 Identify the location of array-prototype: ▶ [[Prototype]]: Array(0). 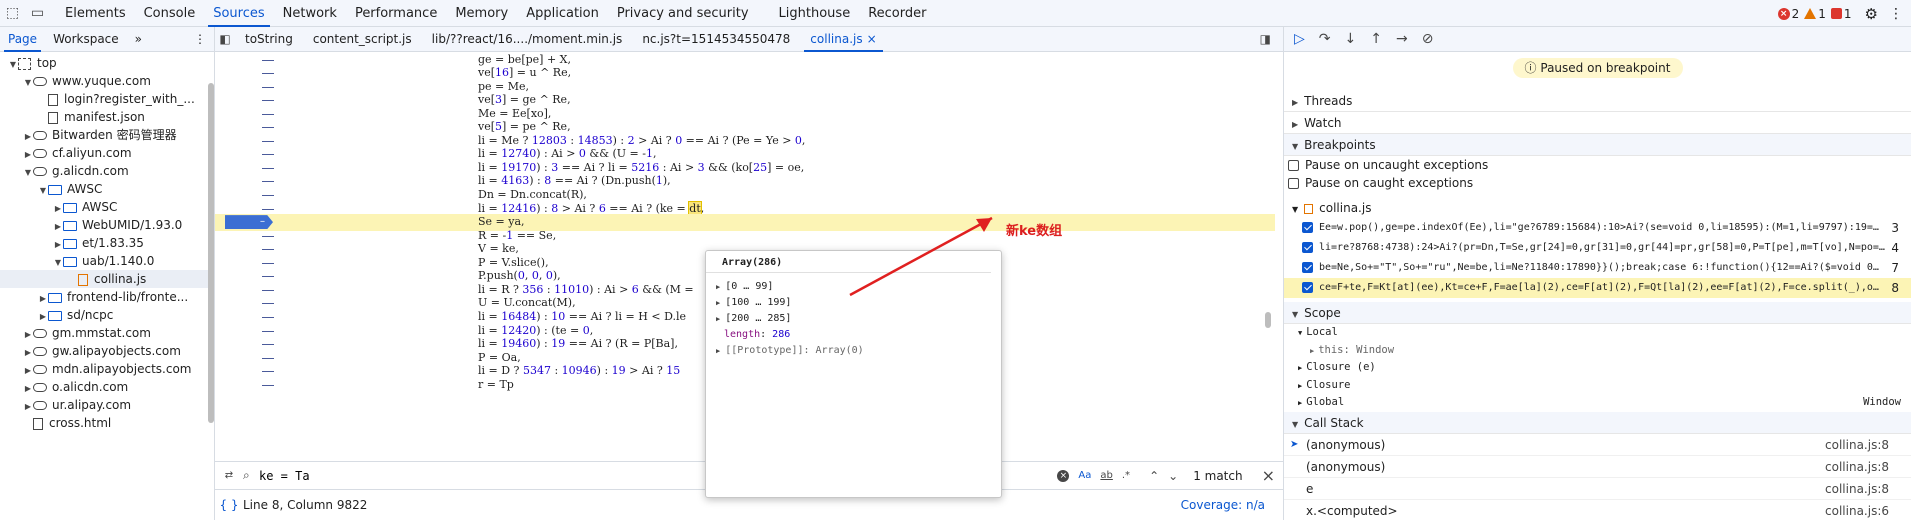
(853, 351).